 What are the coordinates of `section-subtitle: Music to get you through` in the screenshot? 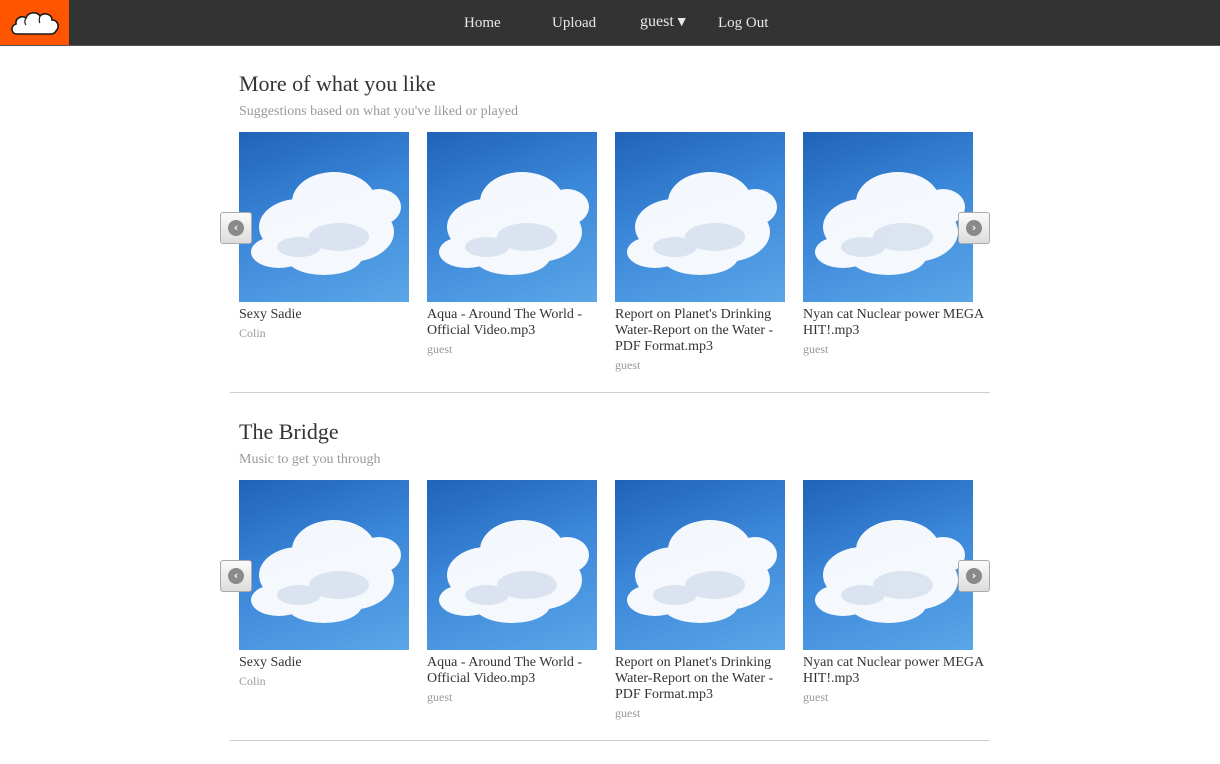 It's located at (310, 459).